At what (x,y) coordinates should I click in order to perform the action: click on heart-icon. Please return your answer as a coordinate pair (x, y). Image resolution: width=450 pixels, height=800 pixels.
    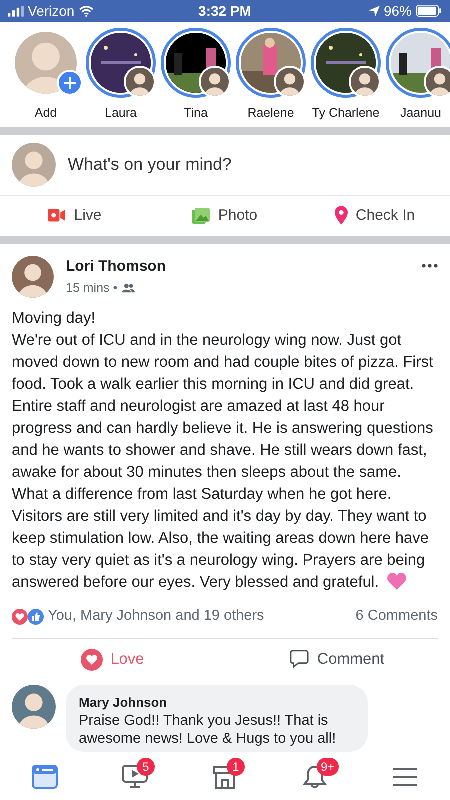
    Looking at the image, I should click on (397, 581).